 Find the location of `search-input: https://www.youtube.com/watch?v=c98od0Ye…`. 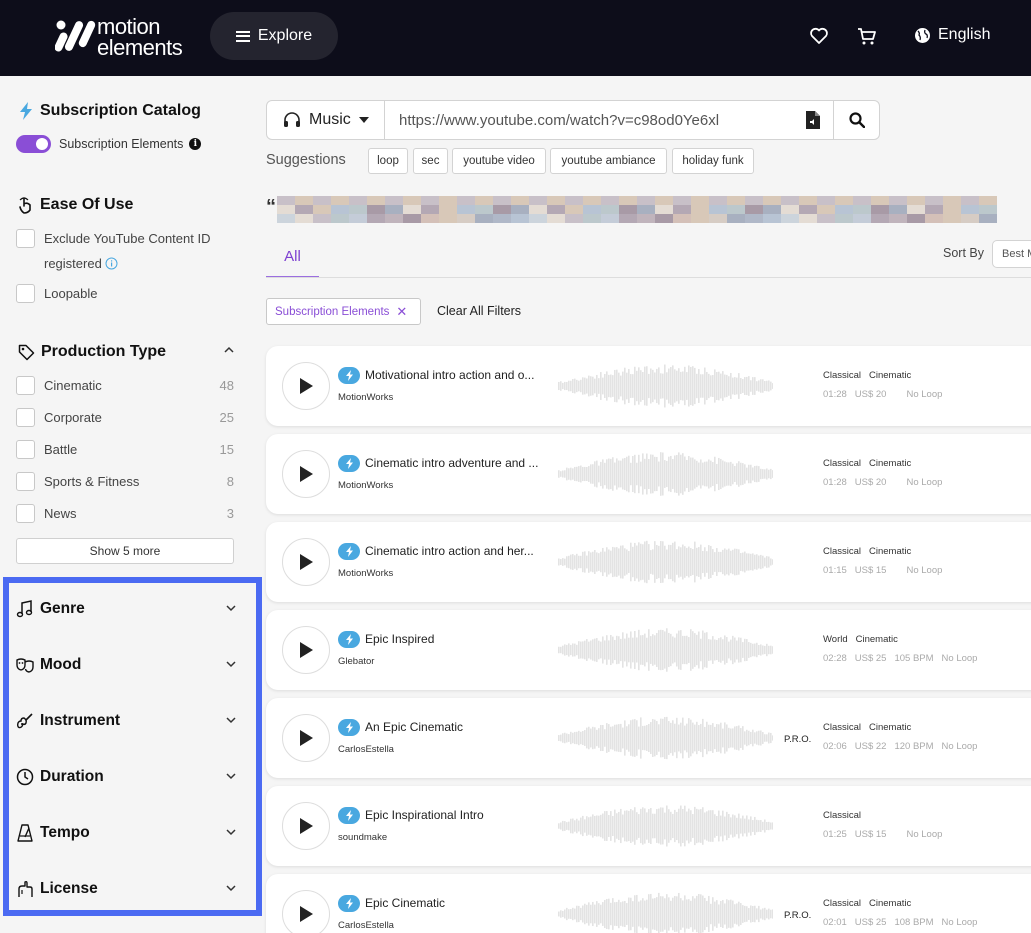

search-input: https://www.youtube.com/watch?v=c98od0Ye… is located at coordinates (559, 120).